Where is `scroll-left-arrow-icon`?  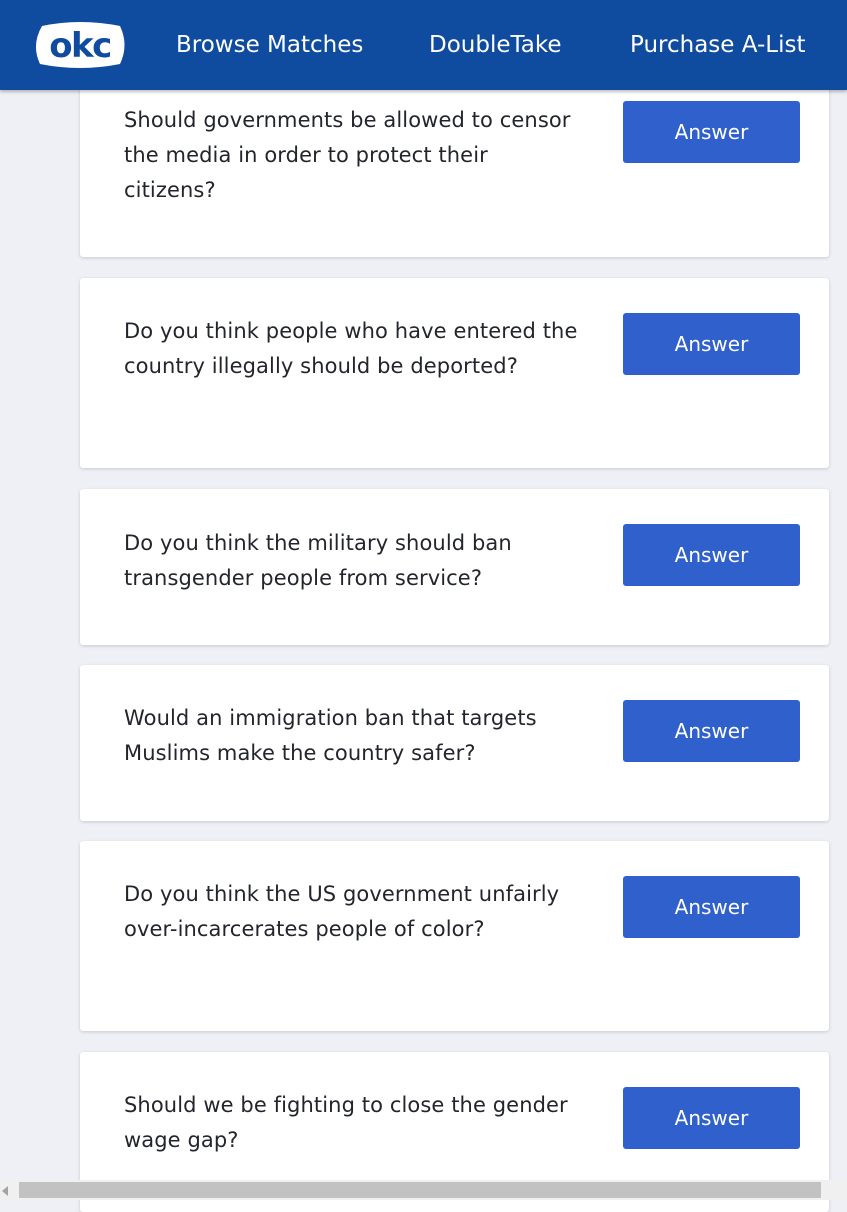 scroll-left-arrow-icon is located at coordinates (5, 1191).